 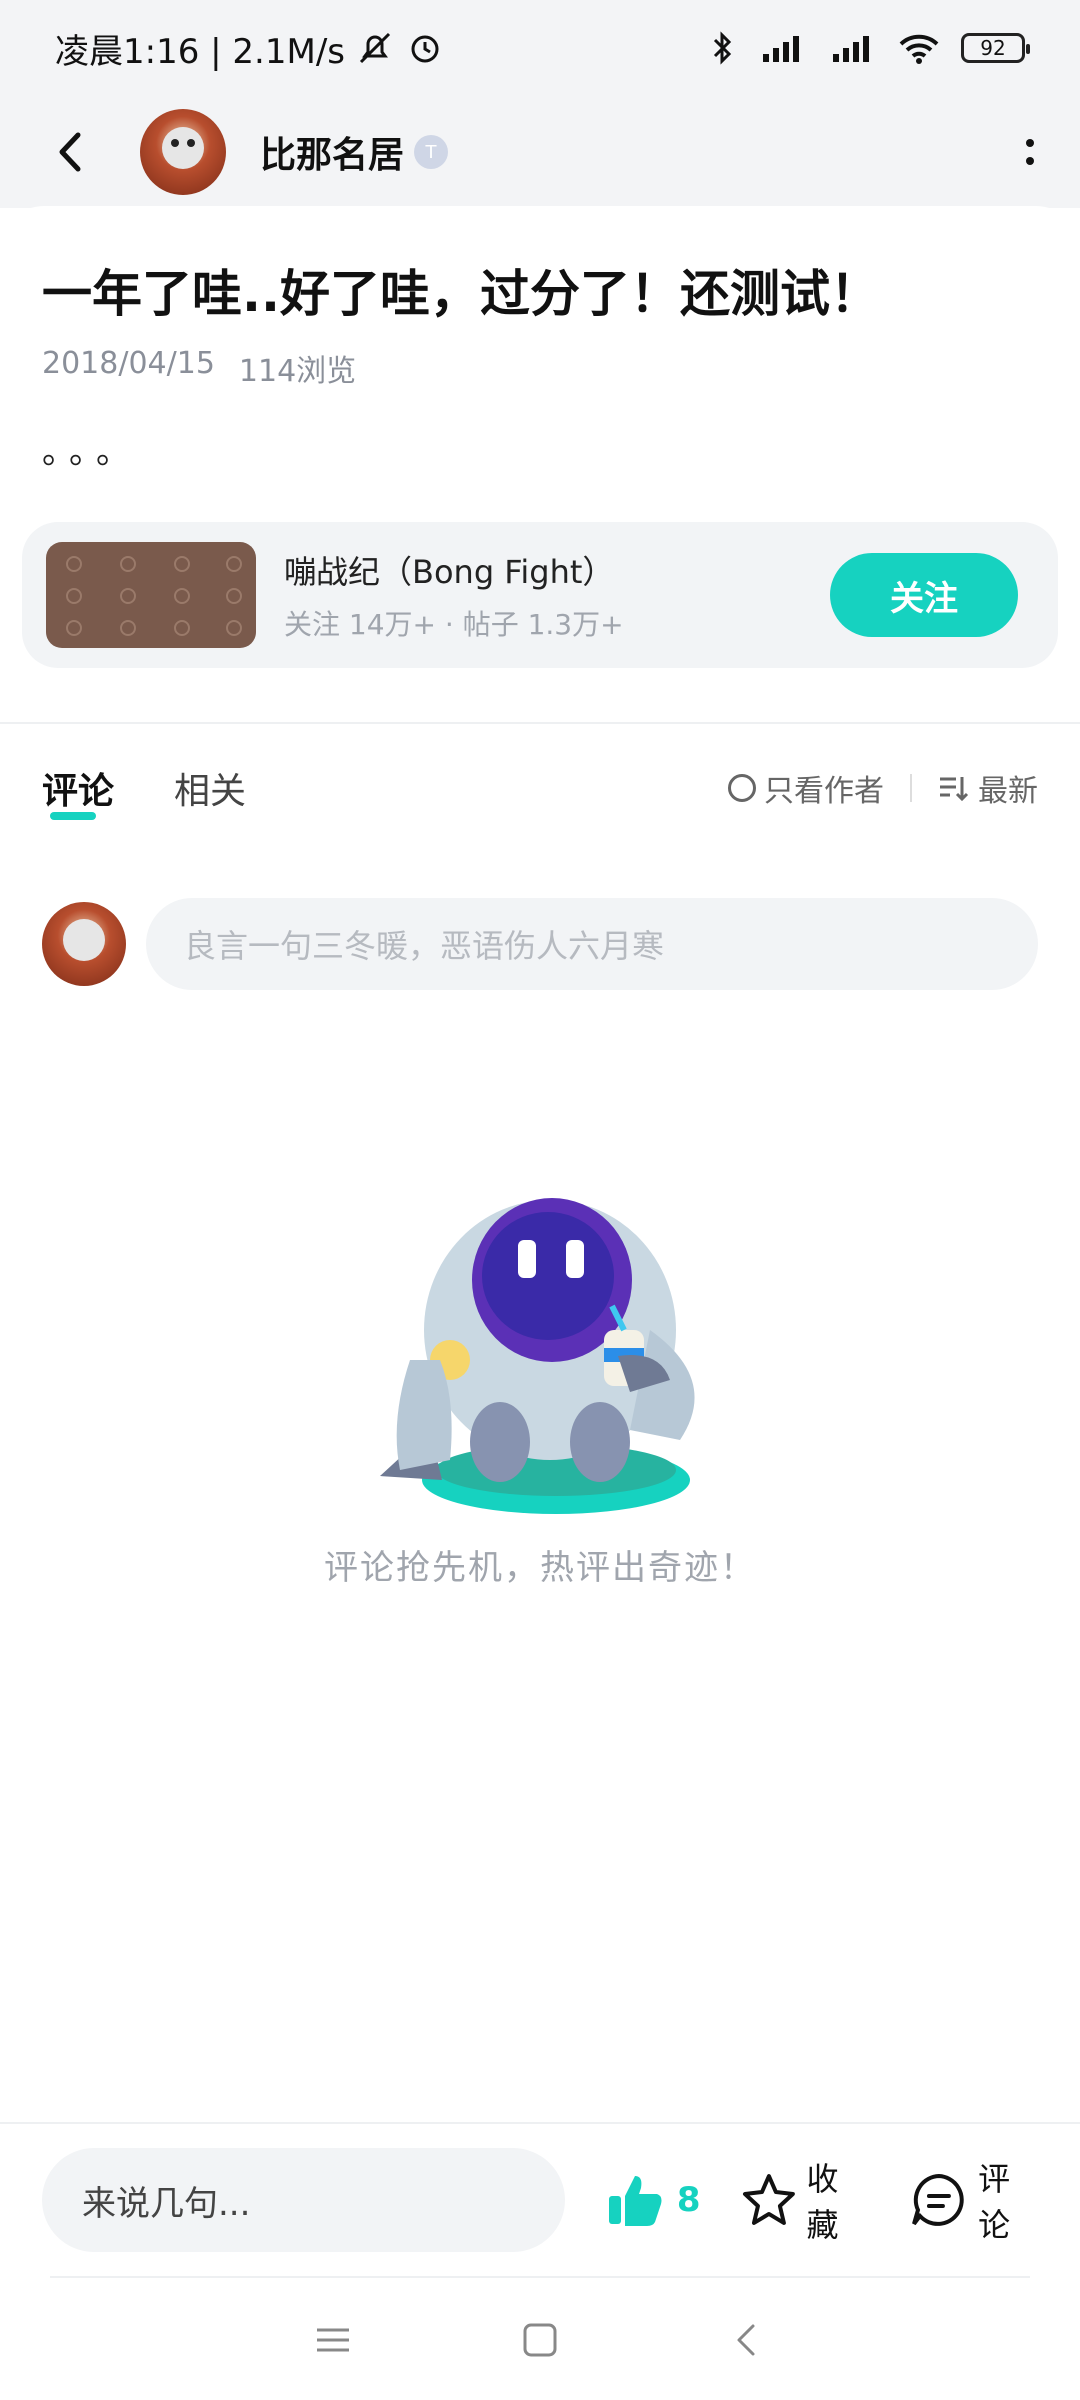 What do you see at coordinates (540, 2123) in the screenshot?
I see `bottom-divider` at bounding box center [540, 2123].